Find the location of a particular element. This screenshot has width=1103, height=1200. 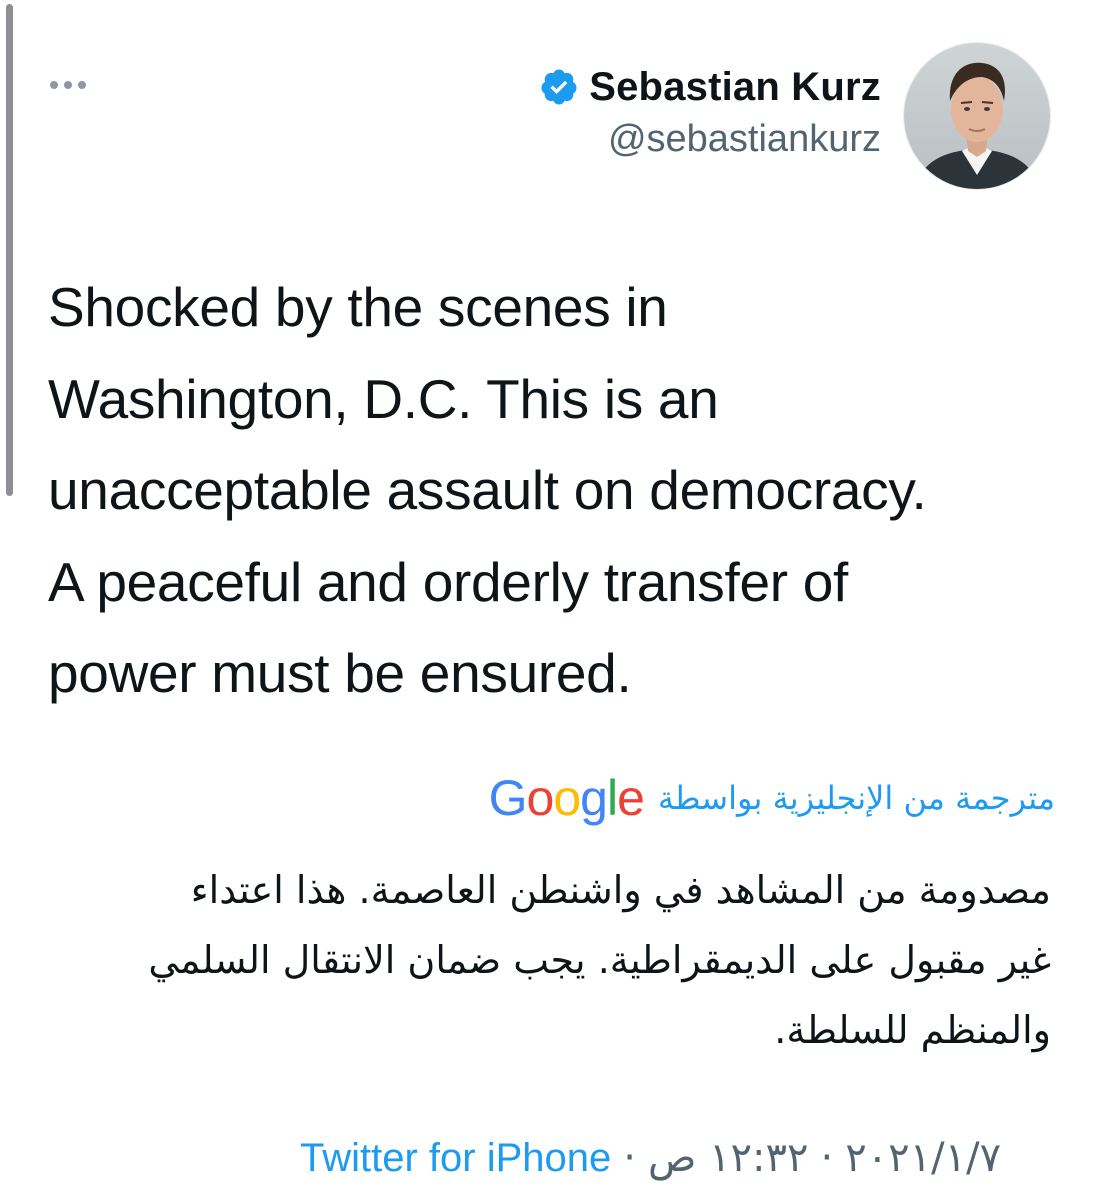

google-logo-letter: l is located at coordinates (612, 798).